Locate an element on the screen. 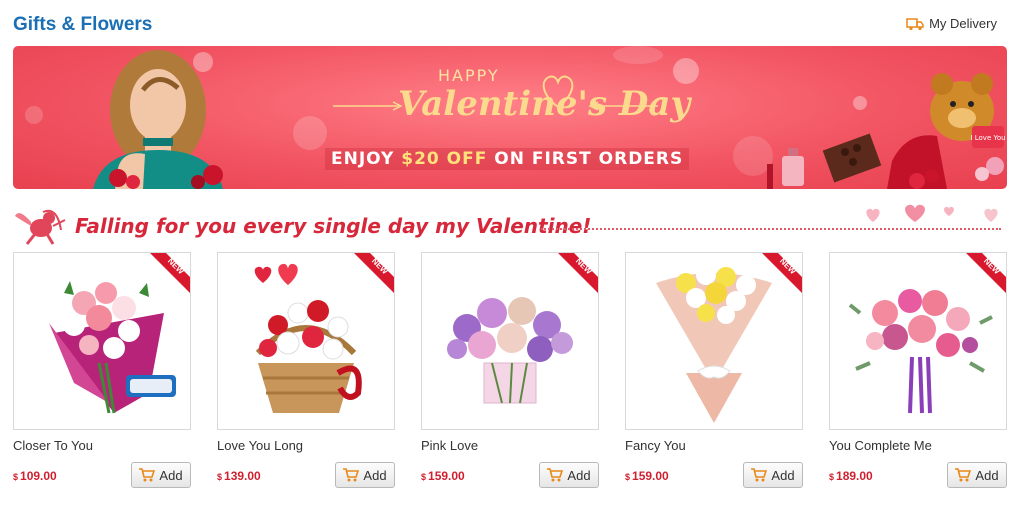  heart-outline-icon is located at coordinates (558, 92).